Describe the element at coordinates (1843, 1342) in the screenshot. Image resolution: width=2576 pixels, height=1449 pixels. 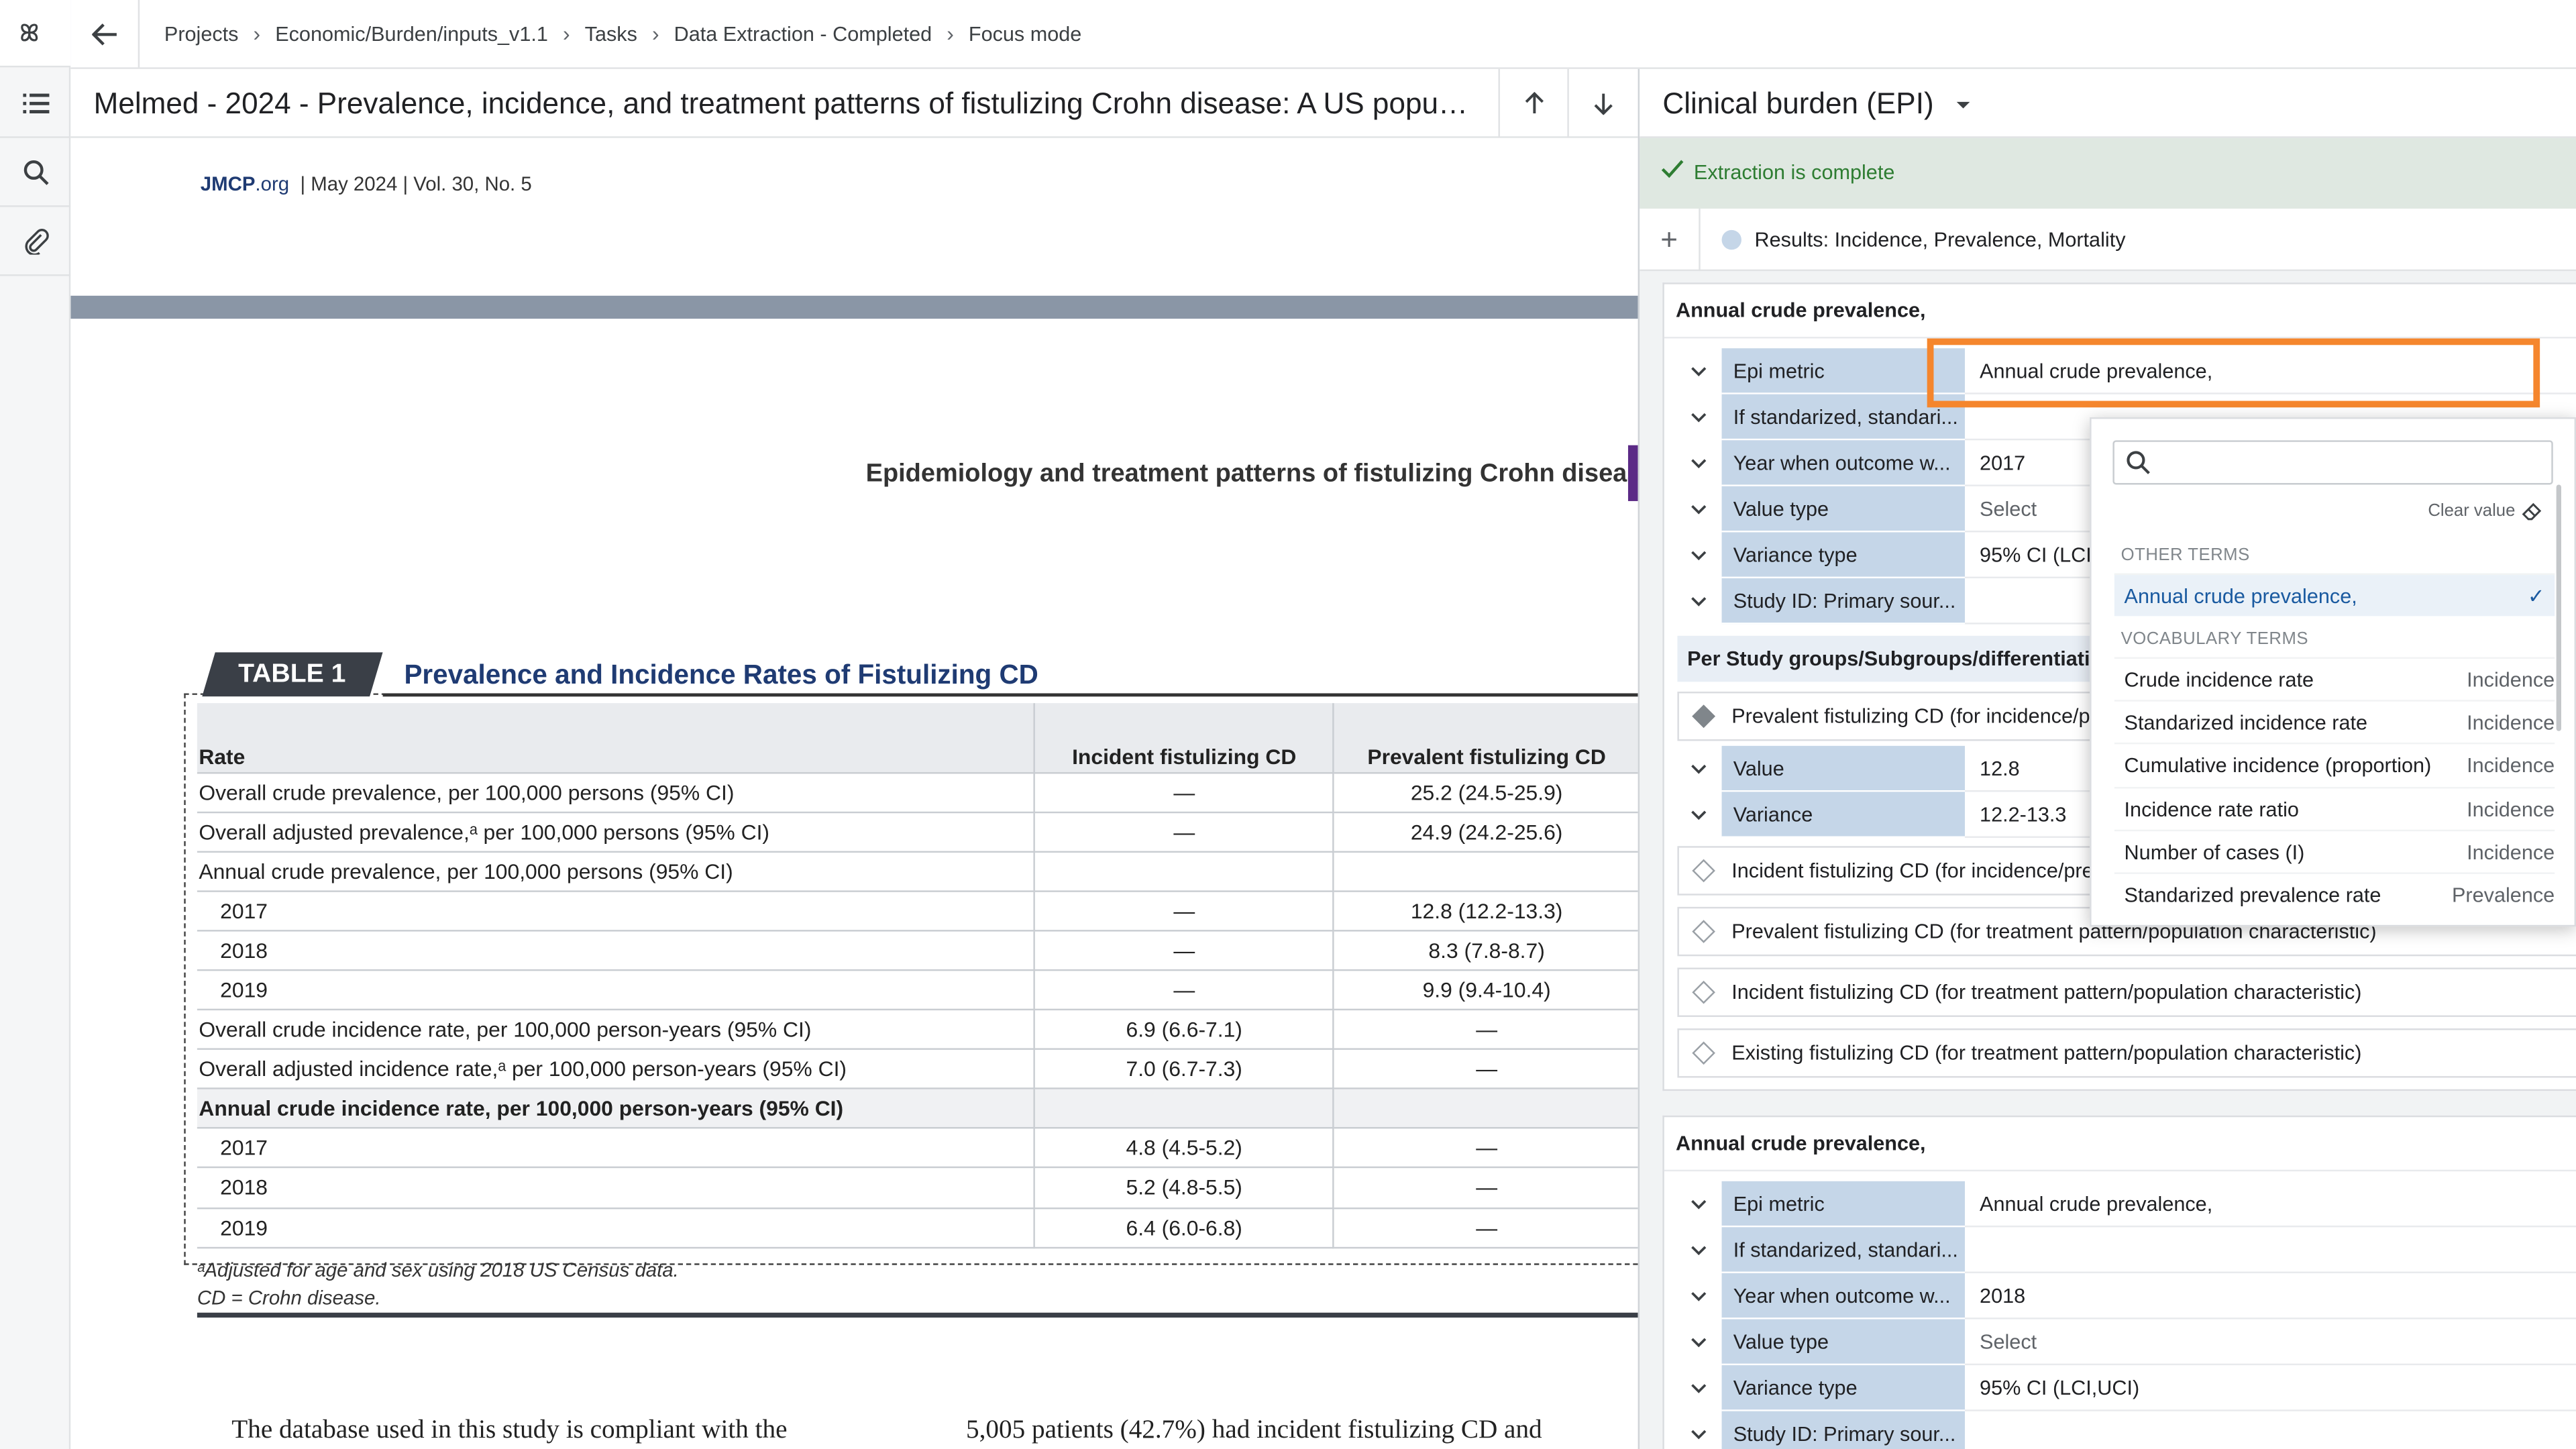
I see `field-label: Value type` at that location.